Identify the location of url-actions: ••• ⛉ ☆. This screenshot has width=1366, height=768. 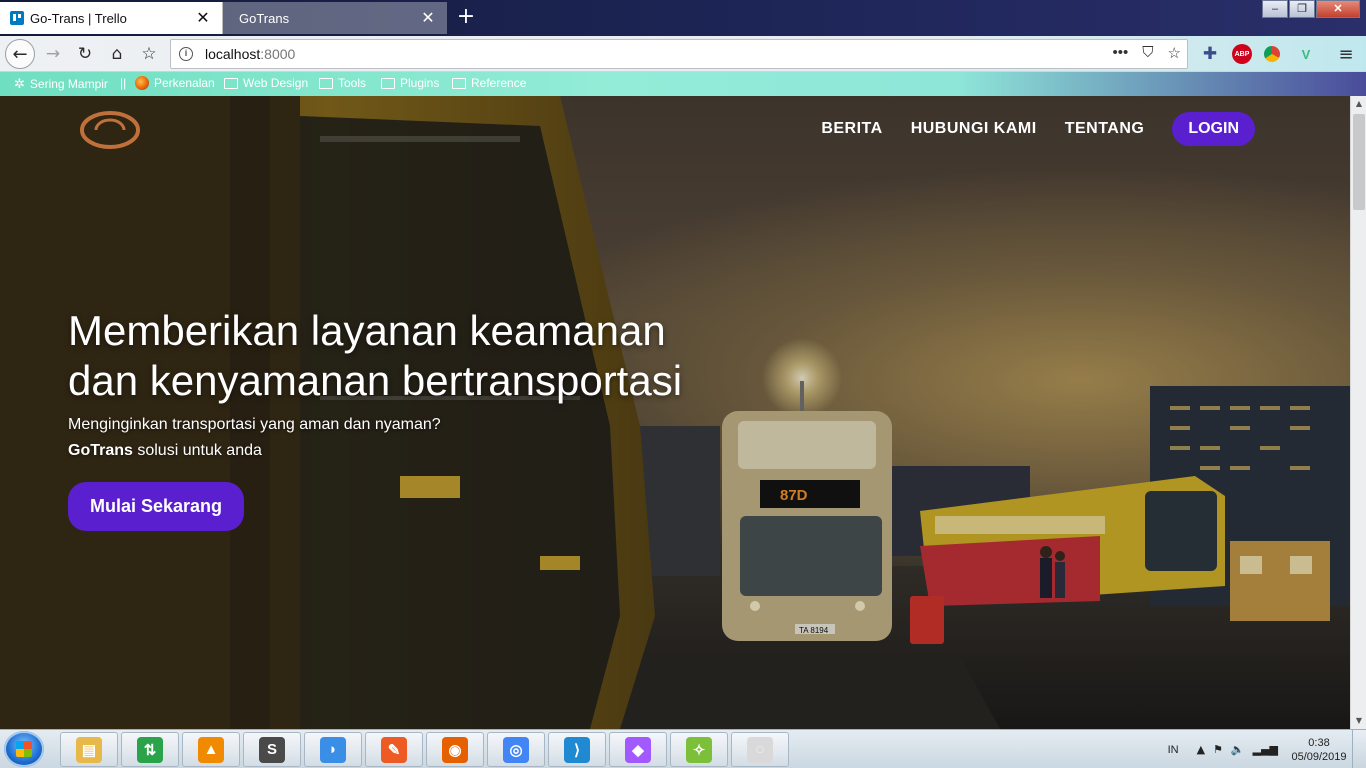
(1147, 53).